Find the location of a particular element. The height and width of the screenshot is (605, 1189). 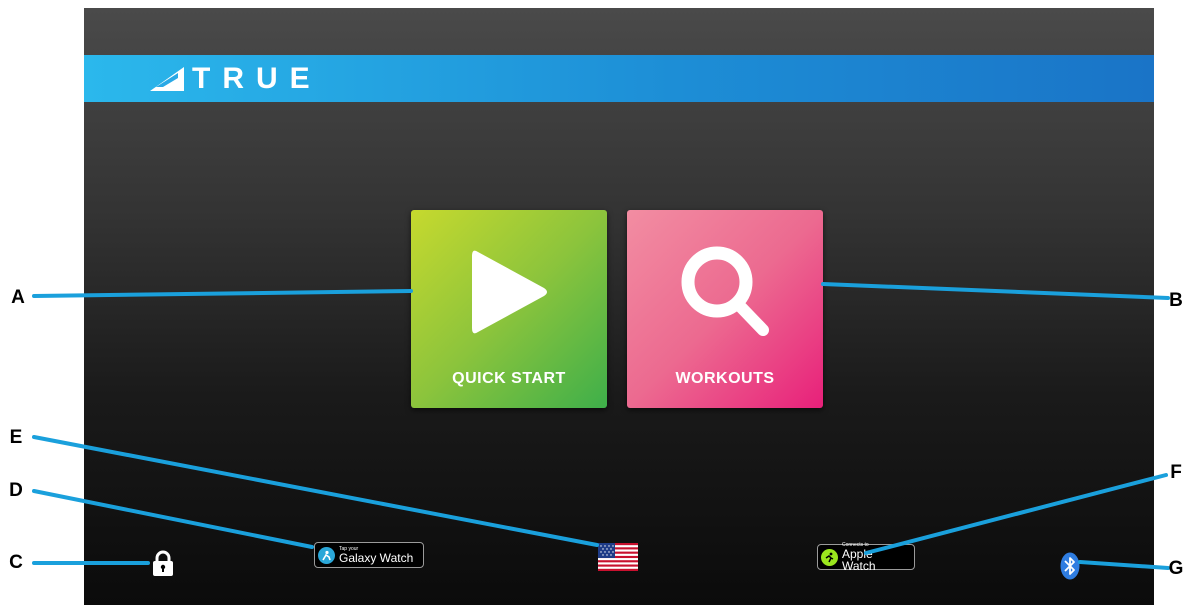

lock-icon is located at coordinates (163, 563).